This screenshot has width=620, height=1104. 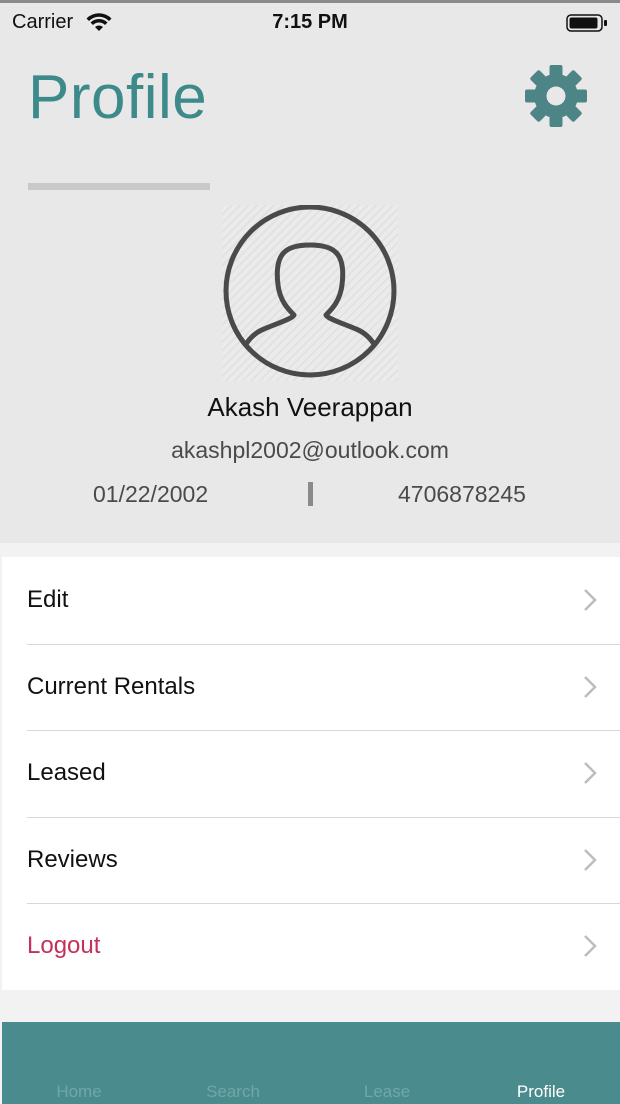 I want to click on tab-lease: Lease, so click(x=387, y=1092).